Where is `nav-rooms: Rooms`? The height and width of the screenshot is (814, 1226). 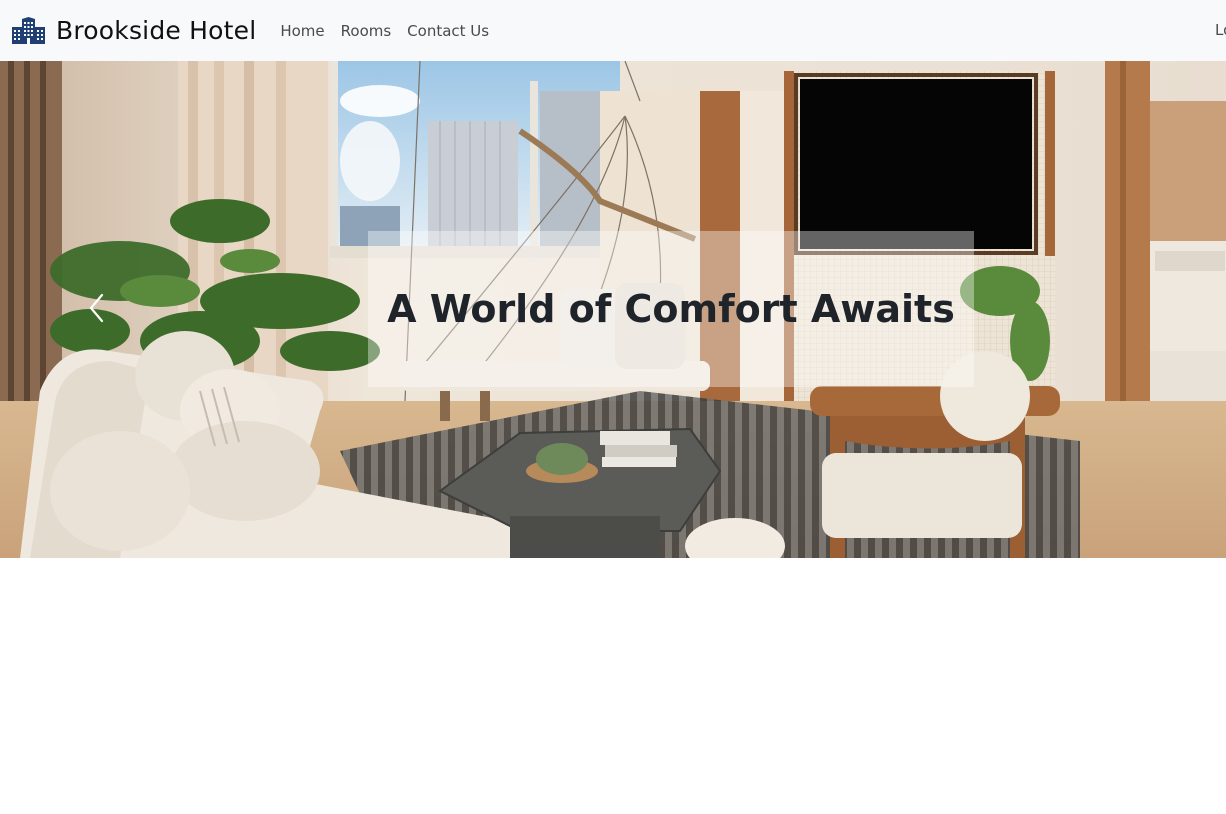 nav-rooms: Rooms is located at coordinates (366, 31).